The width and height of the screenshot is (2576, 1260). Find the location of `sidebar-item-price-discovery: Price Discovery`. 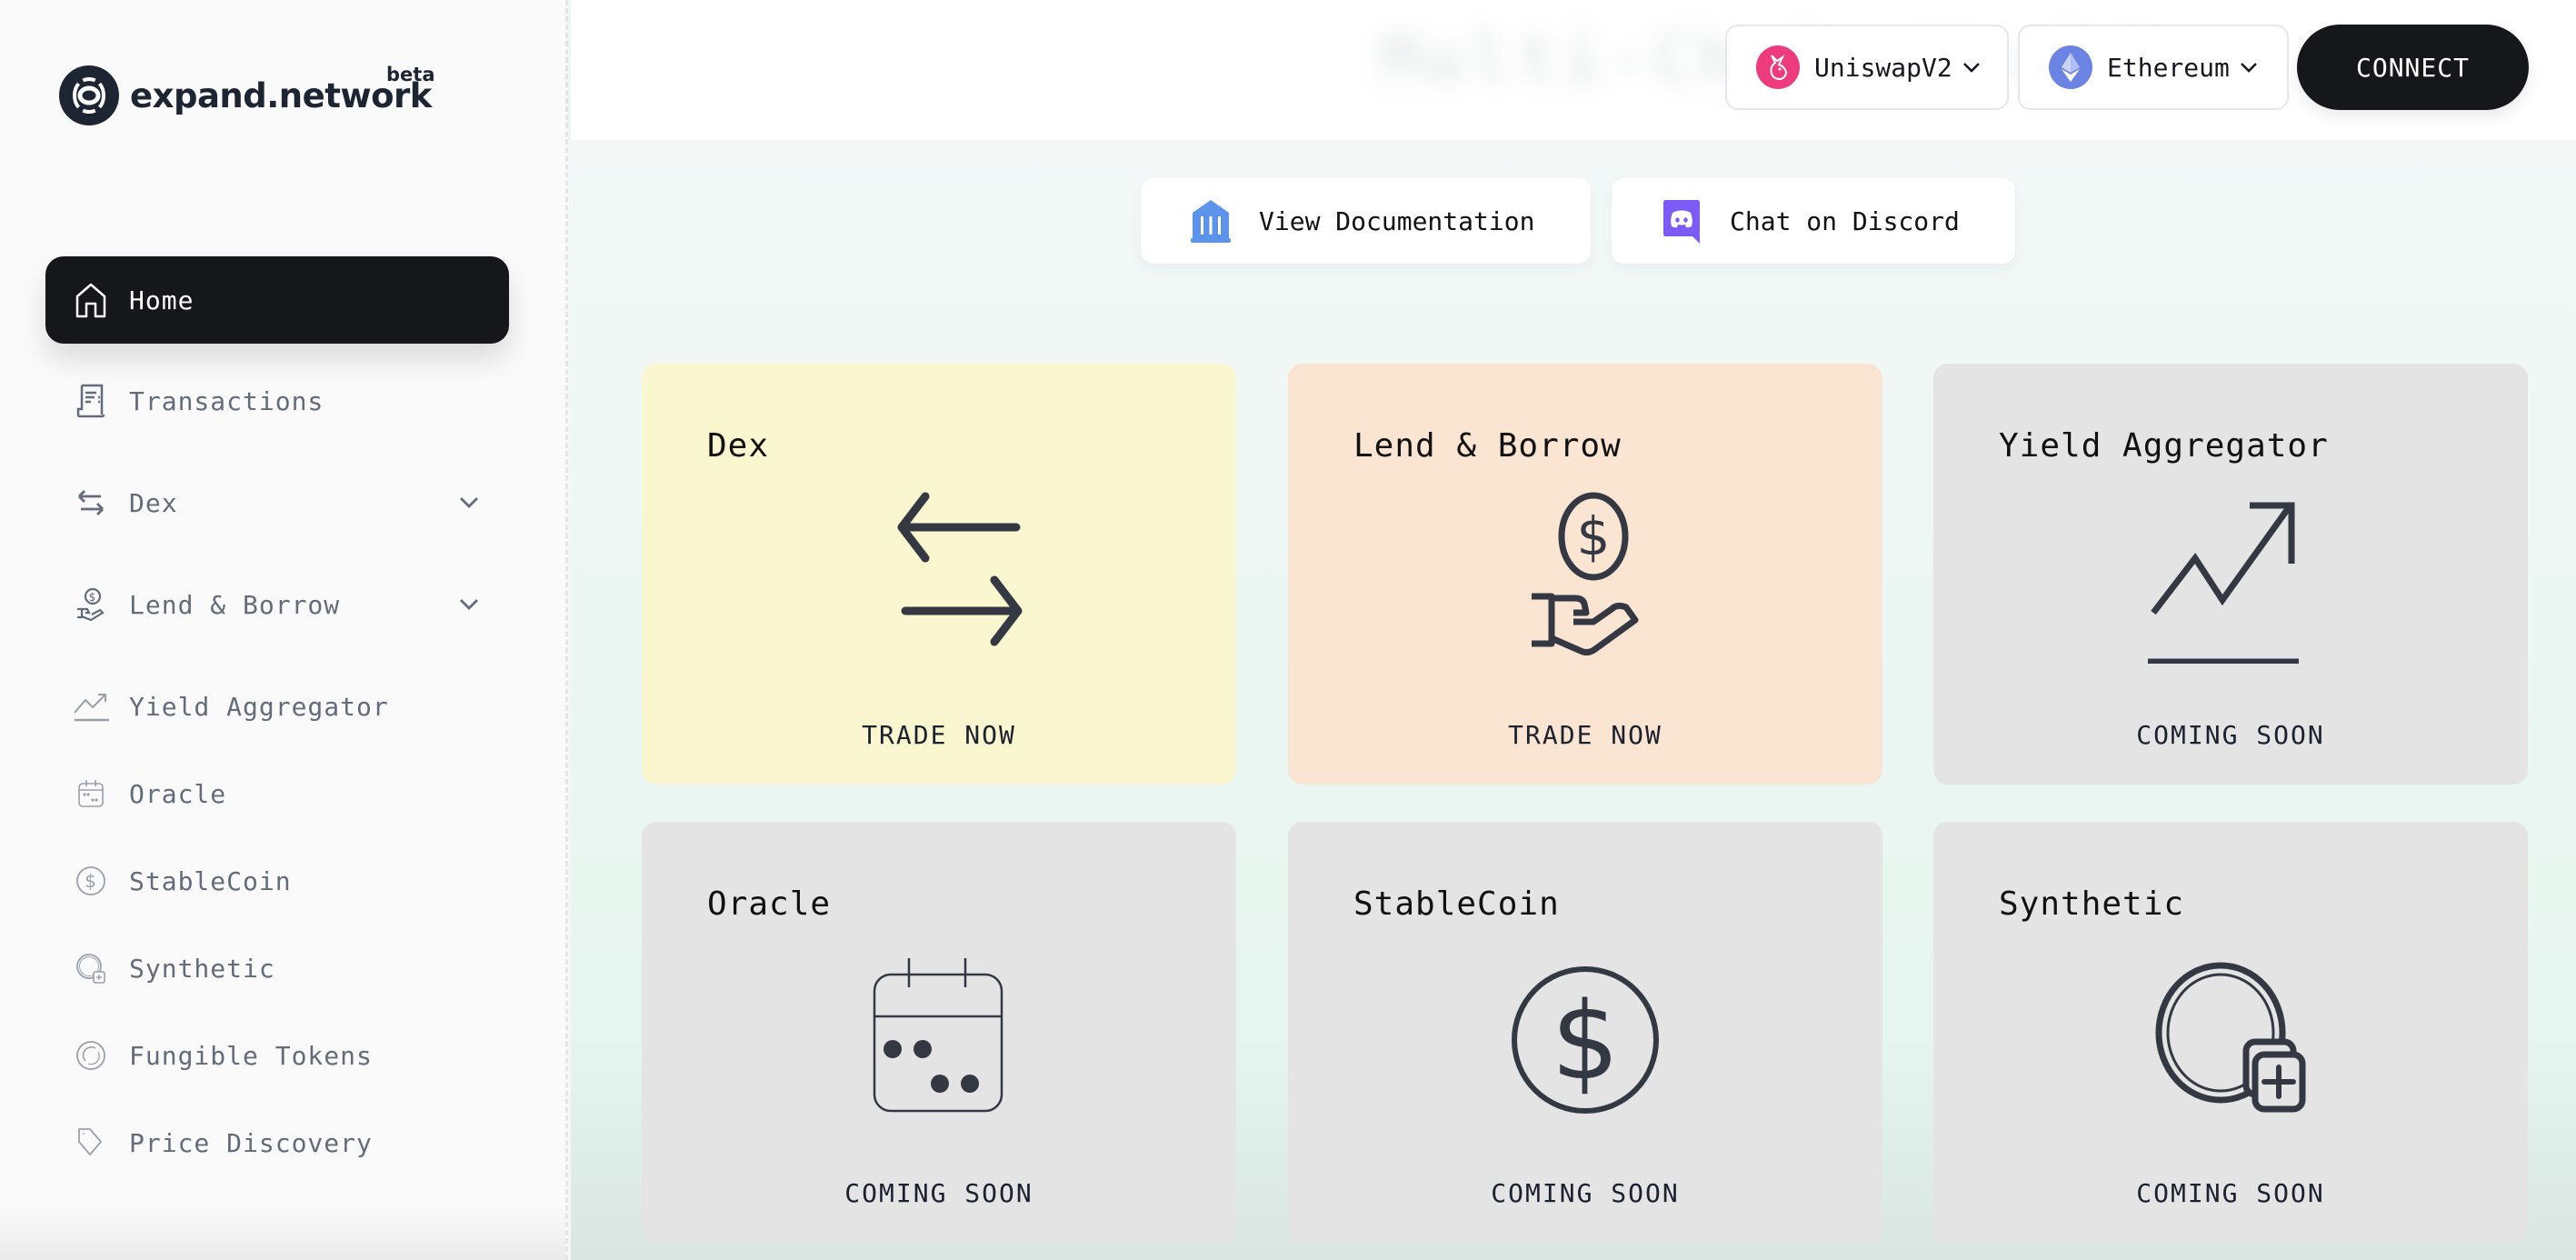

sidebar-item-price-discovery: Price Discovery is located at coordinates (277, 1142).